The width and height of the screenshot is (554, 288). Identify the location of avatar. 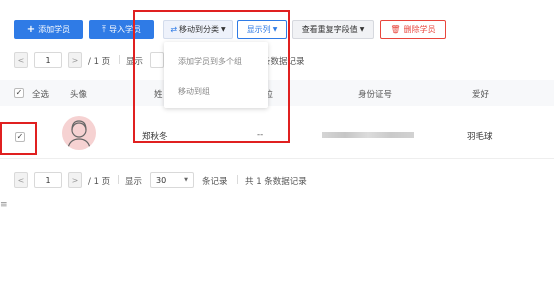
(79, 133).